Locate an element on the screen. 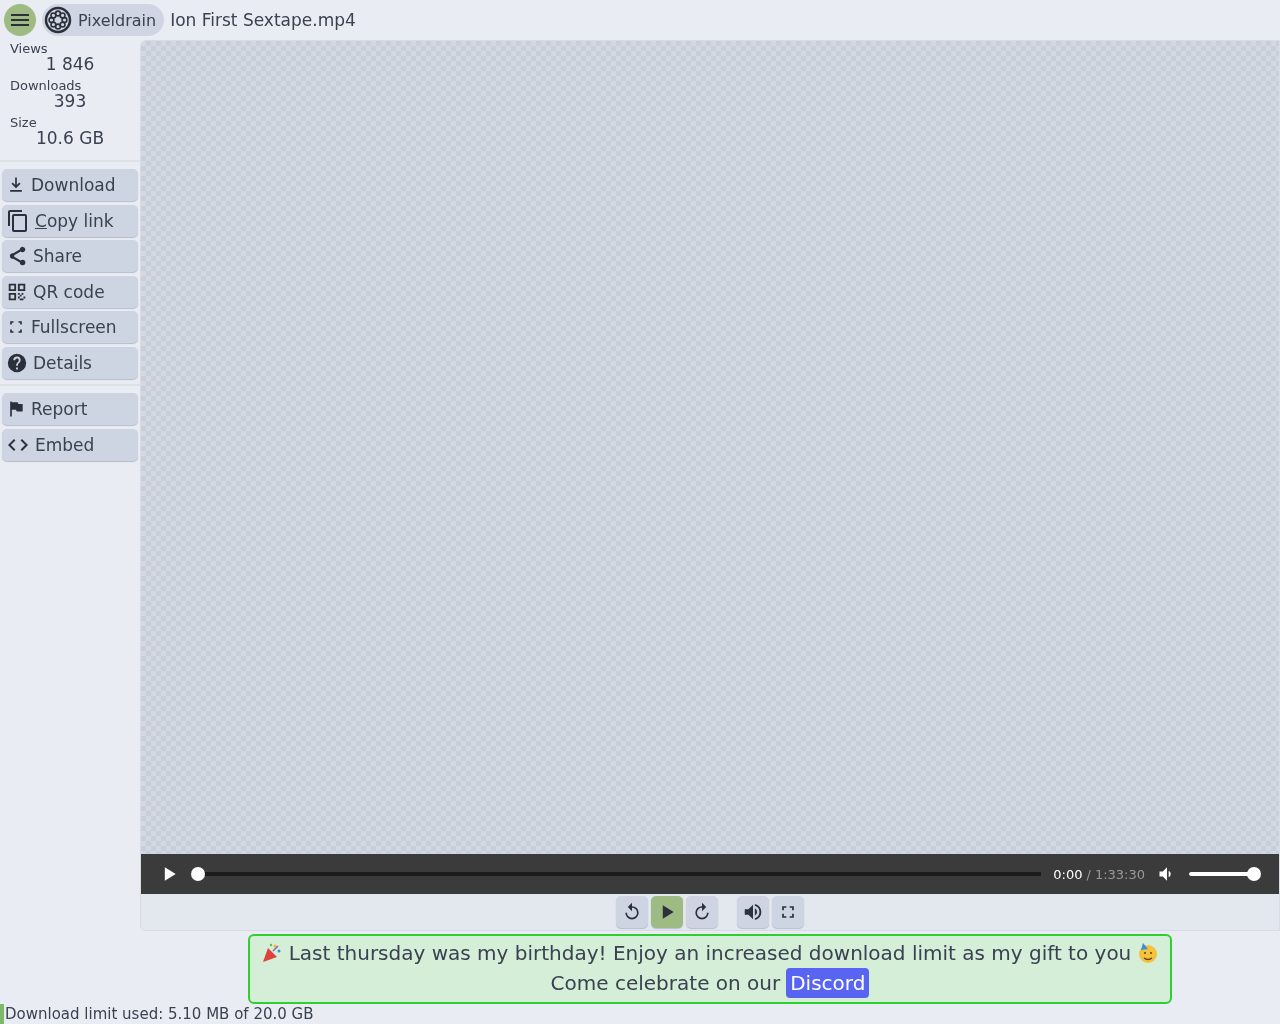 This screenshot has height=1024, width=1280. rewind-button is located at coordinates (632, 912).